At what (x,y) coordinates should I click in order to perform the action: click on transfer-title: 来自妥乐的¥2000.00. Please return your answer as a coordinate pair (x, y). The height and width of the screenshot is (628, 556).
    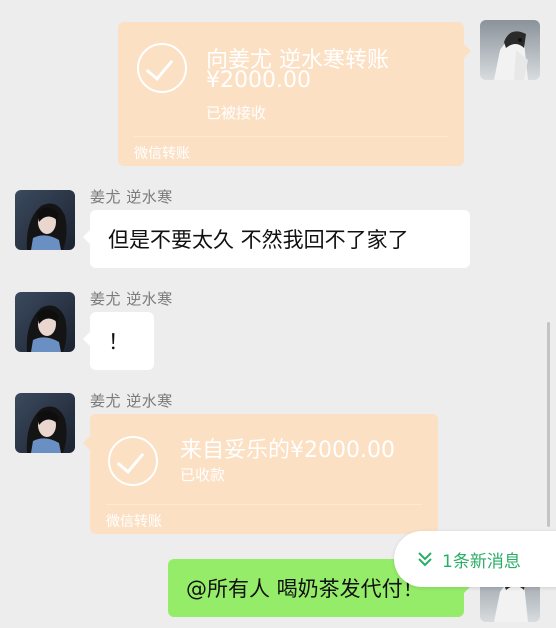
    Looking at the image, I should click on (287, 450).